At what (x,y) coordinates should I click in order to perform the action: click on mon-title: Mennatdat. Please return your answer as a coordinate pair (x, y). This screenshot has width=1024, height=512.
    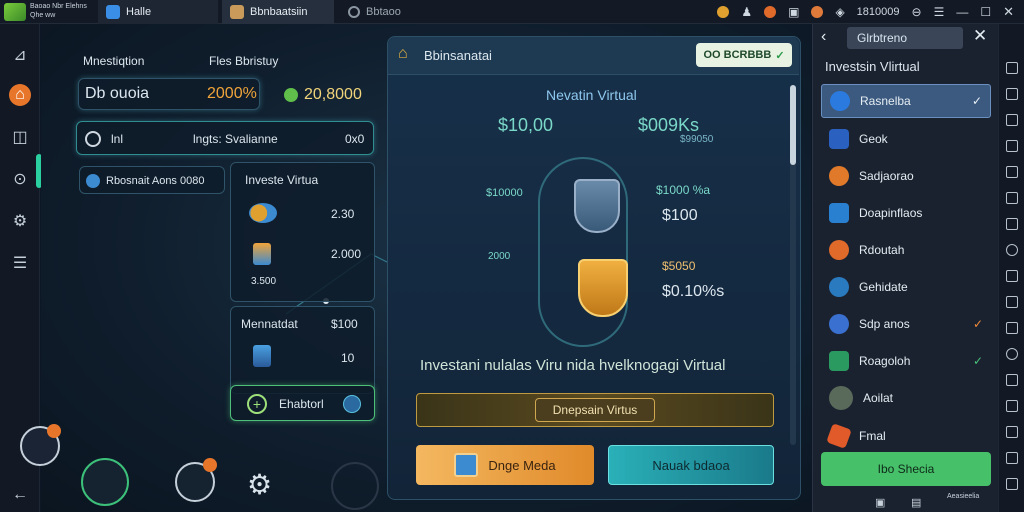
    Looking at the image, I should click on (269, 324).